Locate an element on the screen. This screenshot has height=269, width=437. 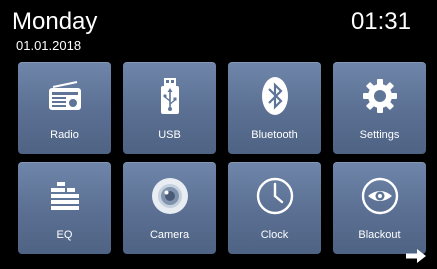
radio-tile: Radio is located at coordinates (64, 108).